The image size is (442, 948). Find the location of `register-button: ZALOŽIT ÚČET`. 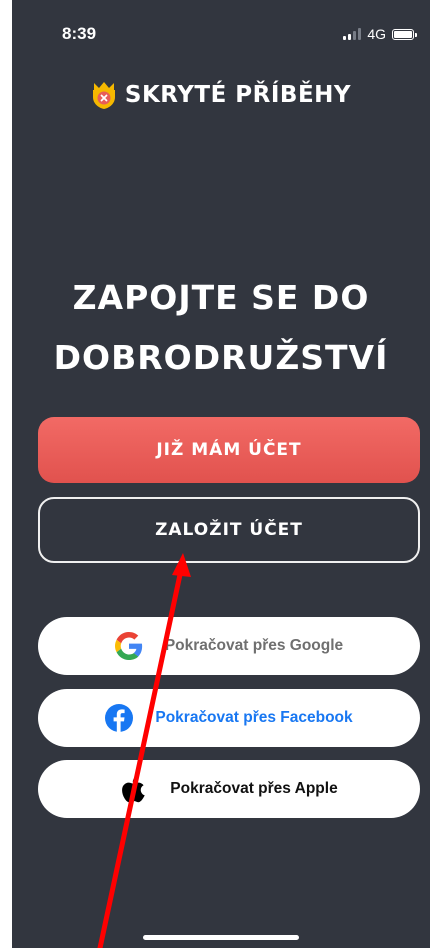

register-button: ZALOŽIT ÚČET is located at coordinates (229, 530).